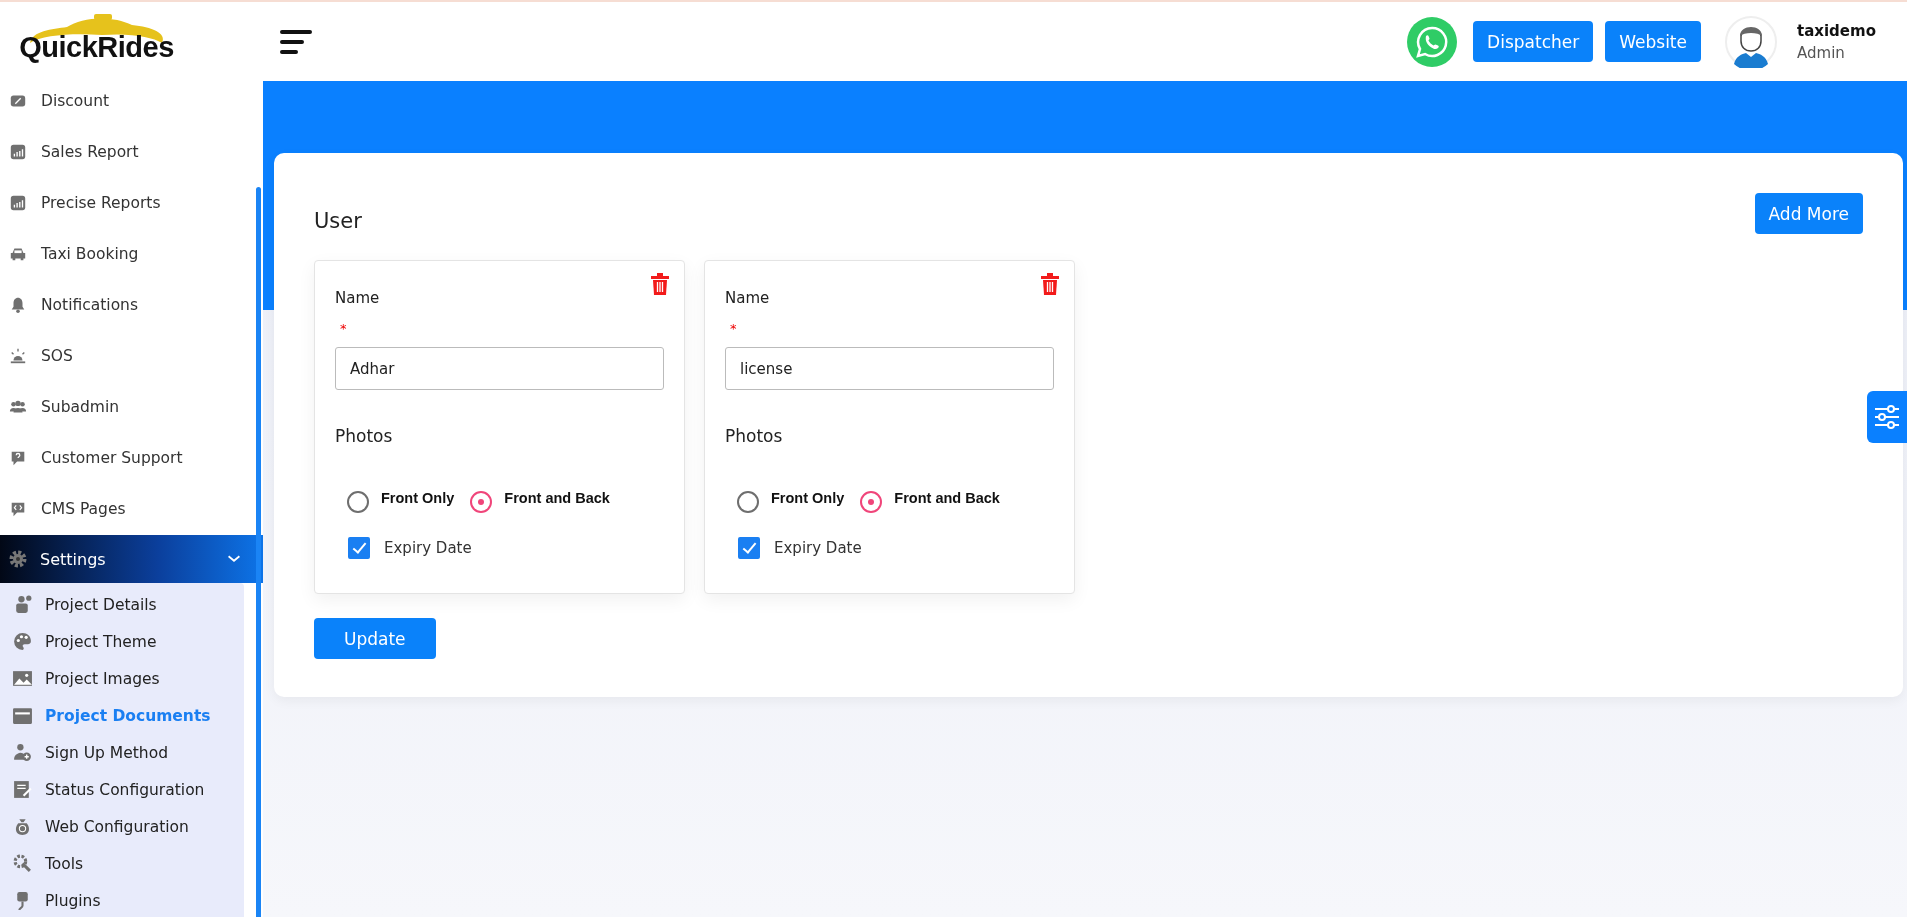 The width and height of the screenshot is (1907, 917). Describe the element at coordinates (18, 304) in the screenshot. I see `bell-icon` at that location.